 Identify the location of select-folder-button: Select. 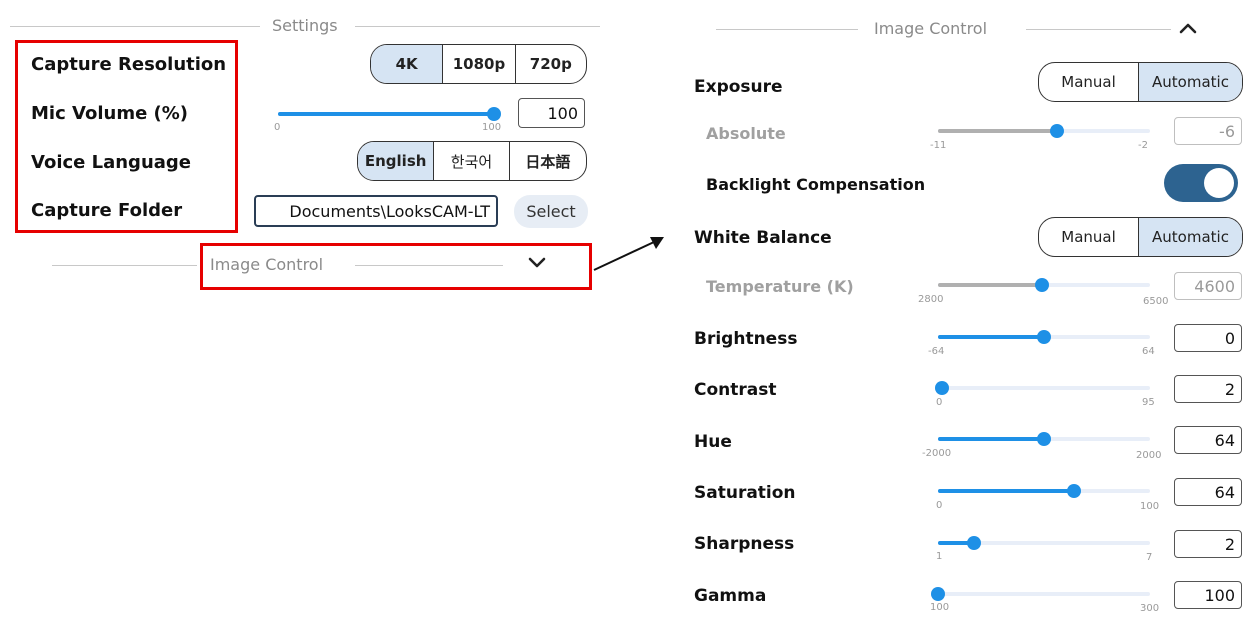
(551, 211).